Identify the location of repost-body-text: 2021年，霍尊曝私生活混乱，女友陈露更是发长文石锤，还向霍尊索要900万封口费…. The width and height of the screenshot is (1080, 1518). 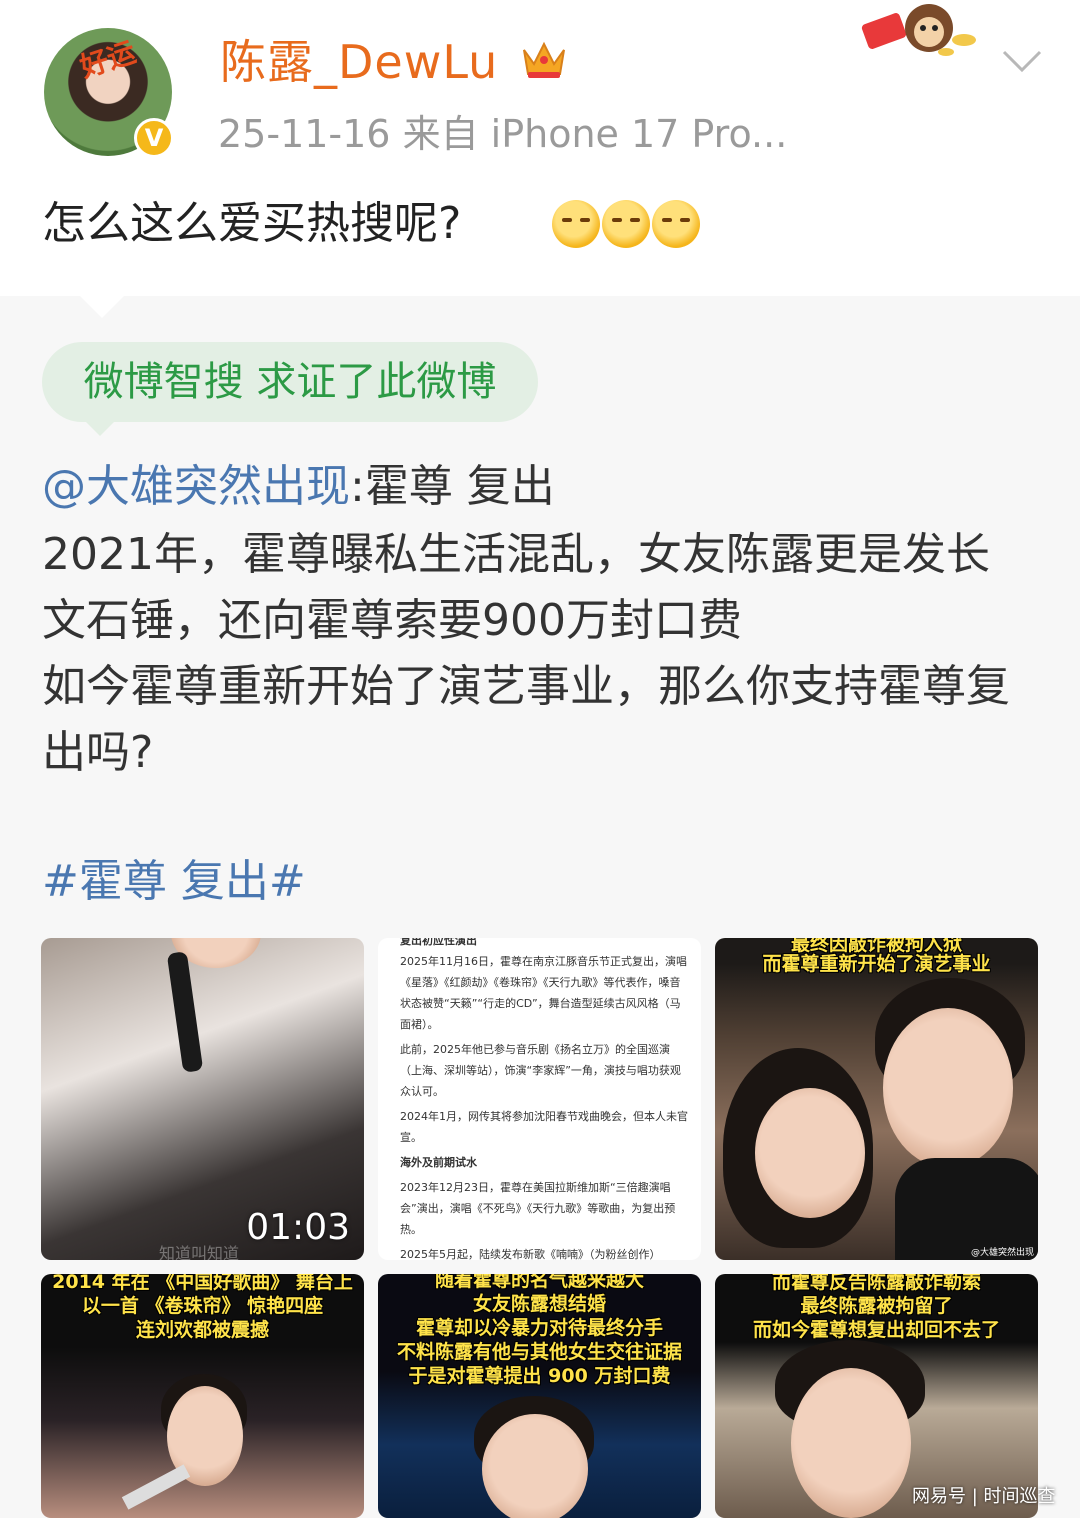
(526, 653).